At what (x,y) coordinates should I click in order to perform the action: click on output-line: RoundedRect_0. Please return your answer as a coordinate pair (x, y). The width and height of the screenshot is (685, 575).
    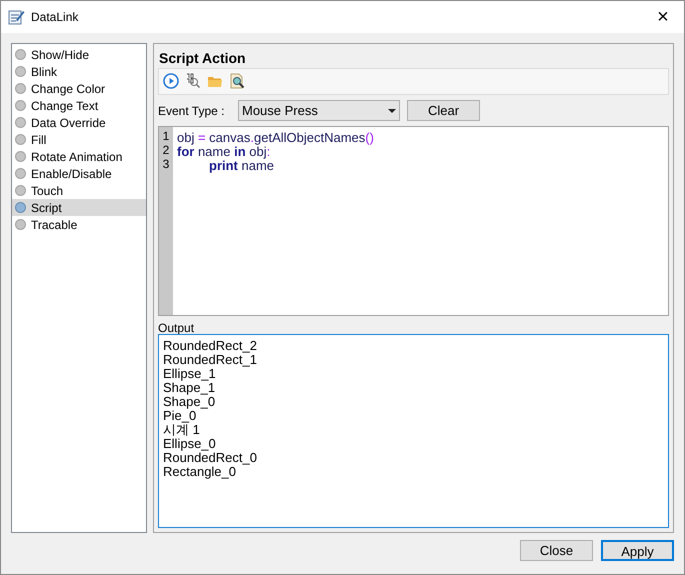
    Looking at the image, I should click on (210, 457).